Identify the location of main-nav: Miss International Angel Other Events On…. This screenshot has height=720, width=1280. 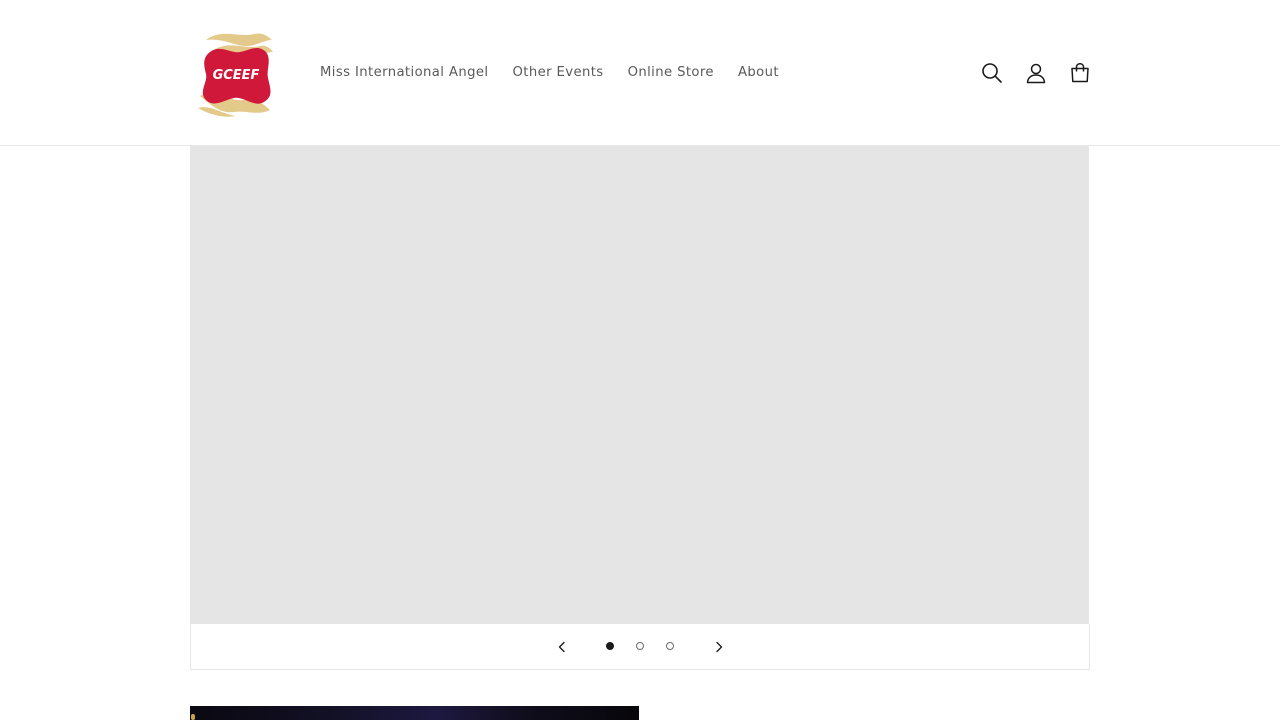
(549, 72).